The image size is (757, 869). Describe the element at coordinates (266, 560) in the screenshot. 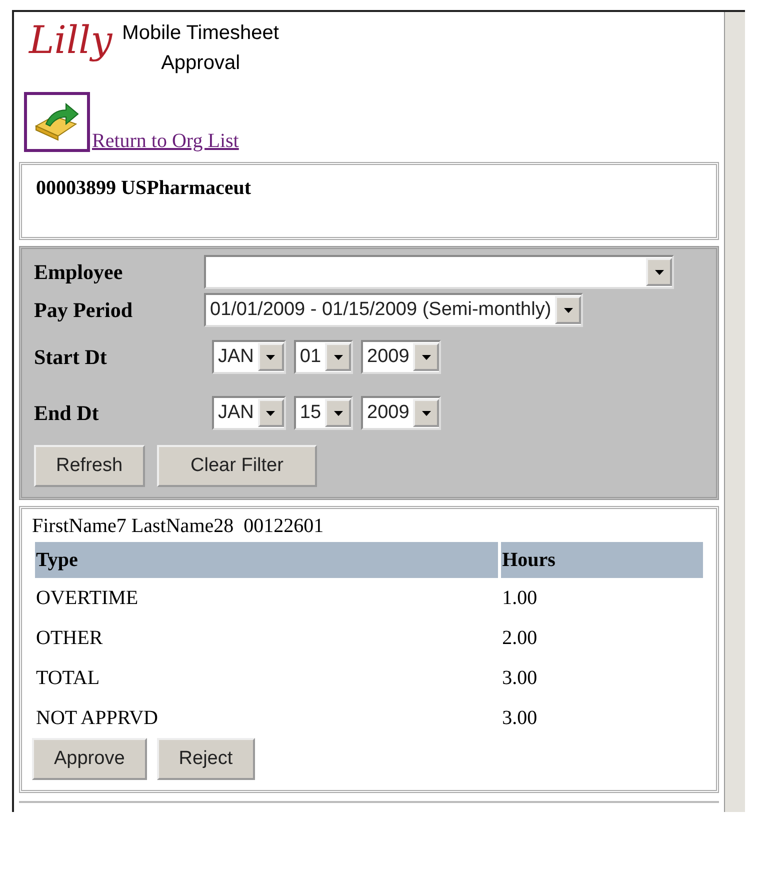

I see `column-header: Type` at that location.